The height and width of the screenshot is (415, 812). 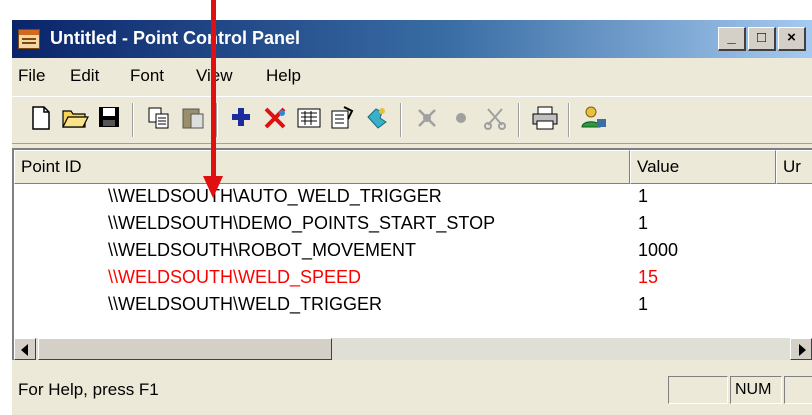 What do you see at coordinates (322, 167) in the screenshot?
I see `column-header-point-id: Point ID` at bounding box center [322, 167].